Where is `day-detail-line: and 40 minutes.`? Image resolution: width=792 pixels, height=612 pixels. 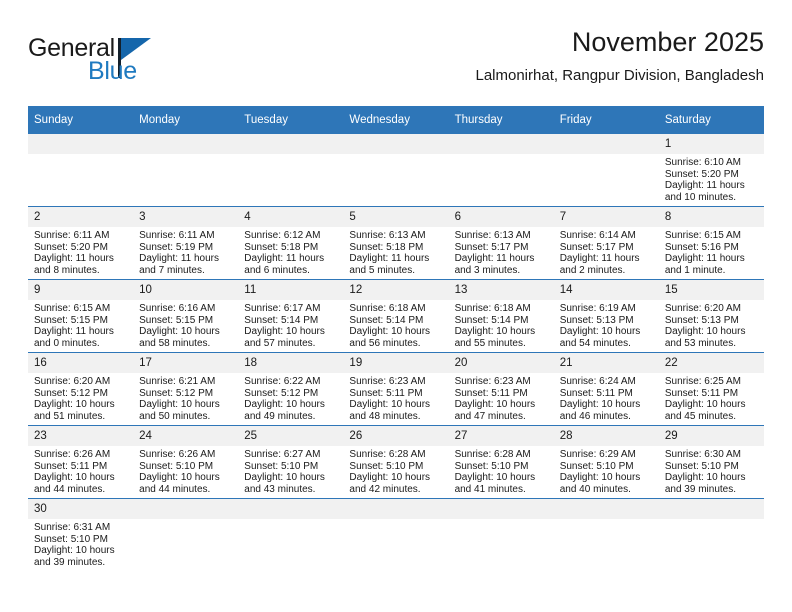
day-detail-line: and 40 minutes. is located at coordinates (595, 489).